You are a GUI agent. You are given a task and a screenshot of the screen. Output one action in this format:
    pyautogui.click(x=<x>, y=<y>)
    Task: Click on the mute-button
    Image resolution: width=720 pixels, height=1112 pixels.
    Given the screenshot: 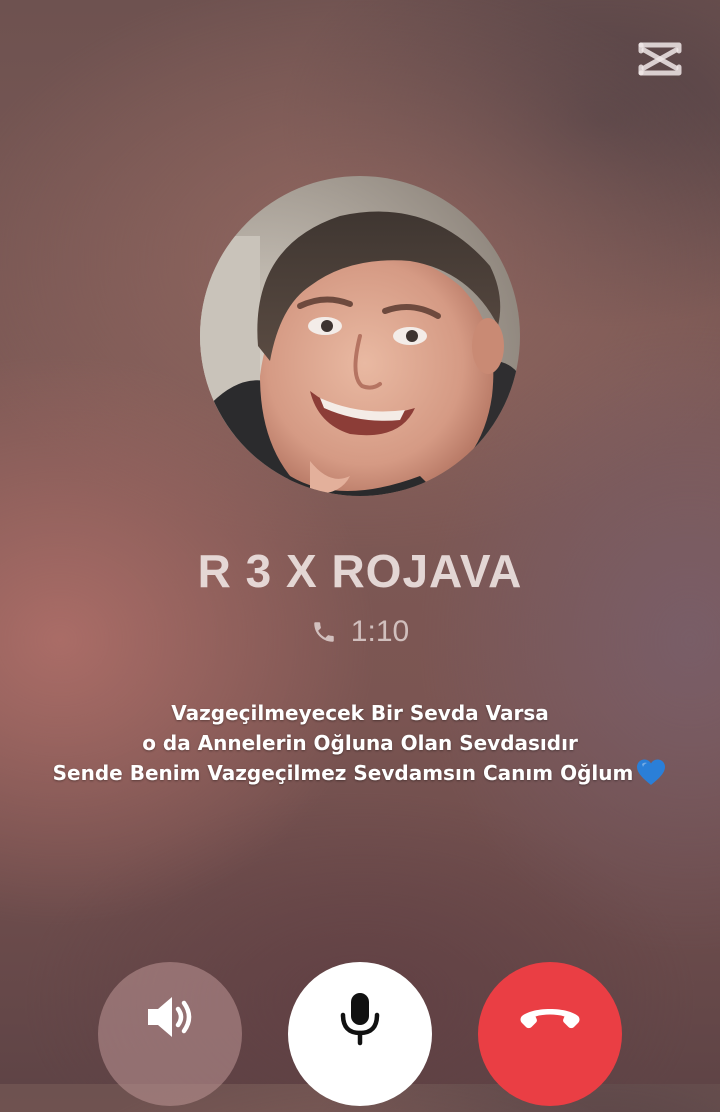 What is the action you would take?
    pyautogui.click(x=360, y=1034)
    